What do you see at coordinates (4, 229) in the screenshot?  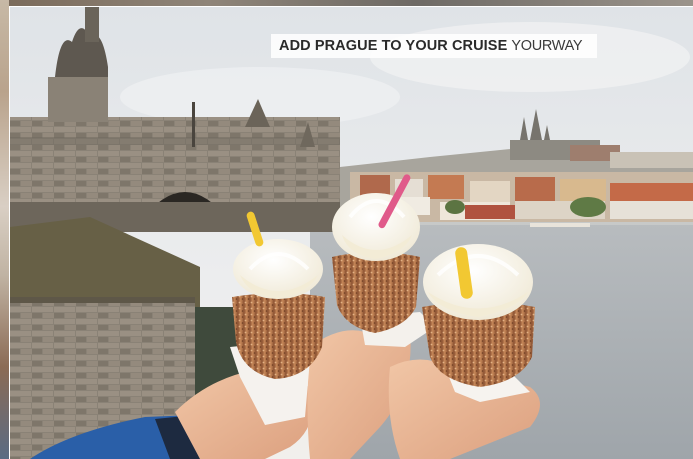 I see `adjacent-photo-strip-left` at bounding box center [4, 229].